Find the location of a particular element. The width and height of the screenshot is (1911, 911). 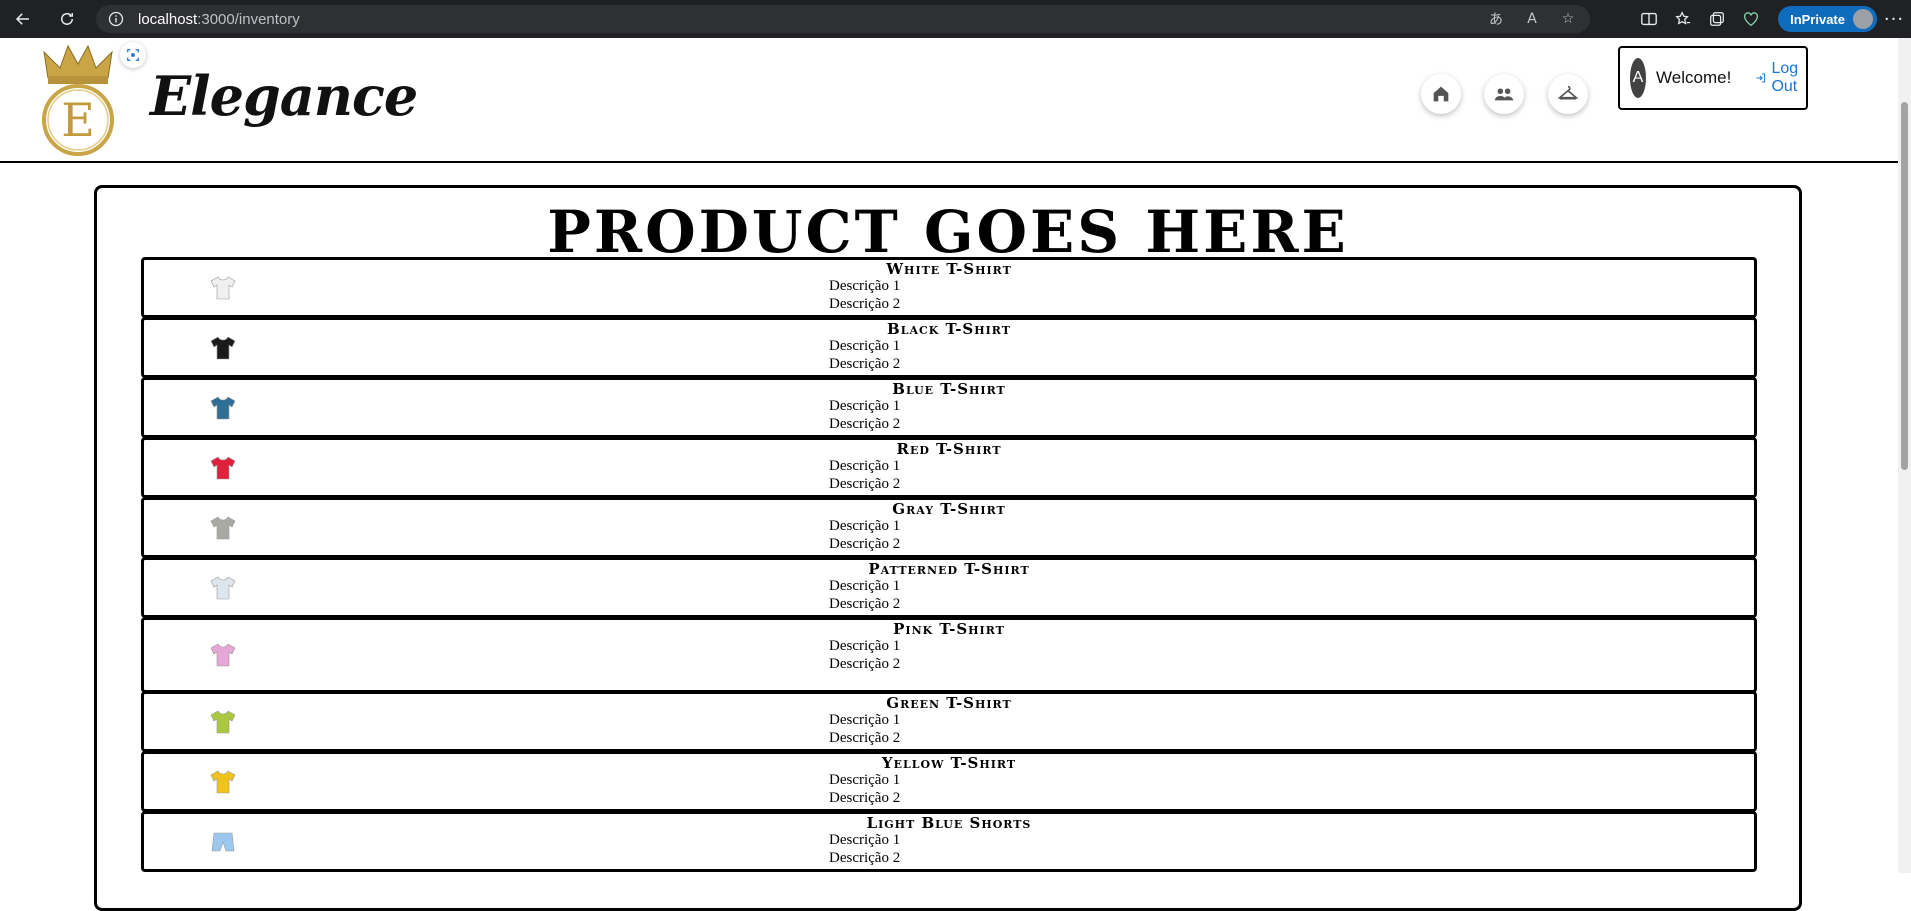

browser-essentials-icon is located at coordinates (1751, 19).